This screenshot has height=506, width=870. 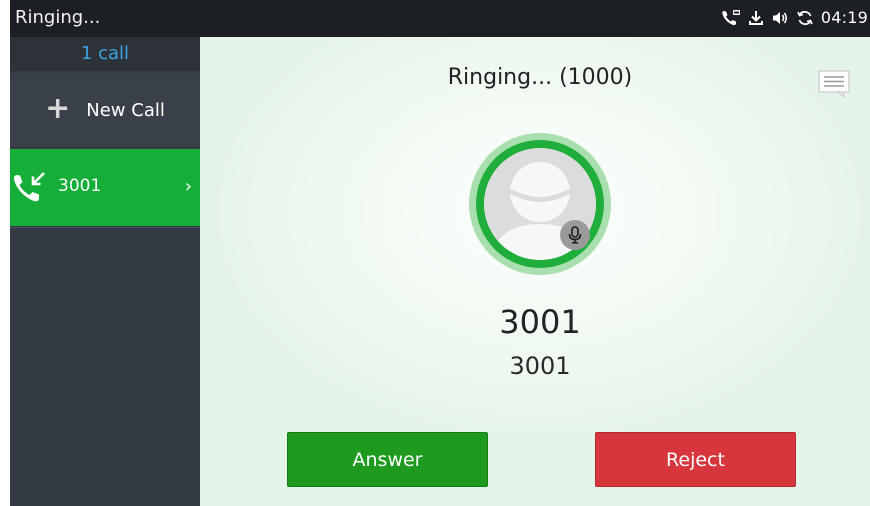 What do you see at coordinates (756, 18) in the screenshot?
I see `download-icon` at bounding box center [756, 18].